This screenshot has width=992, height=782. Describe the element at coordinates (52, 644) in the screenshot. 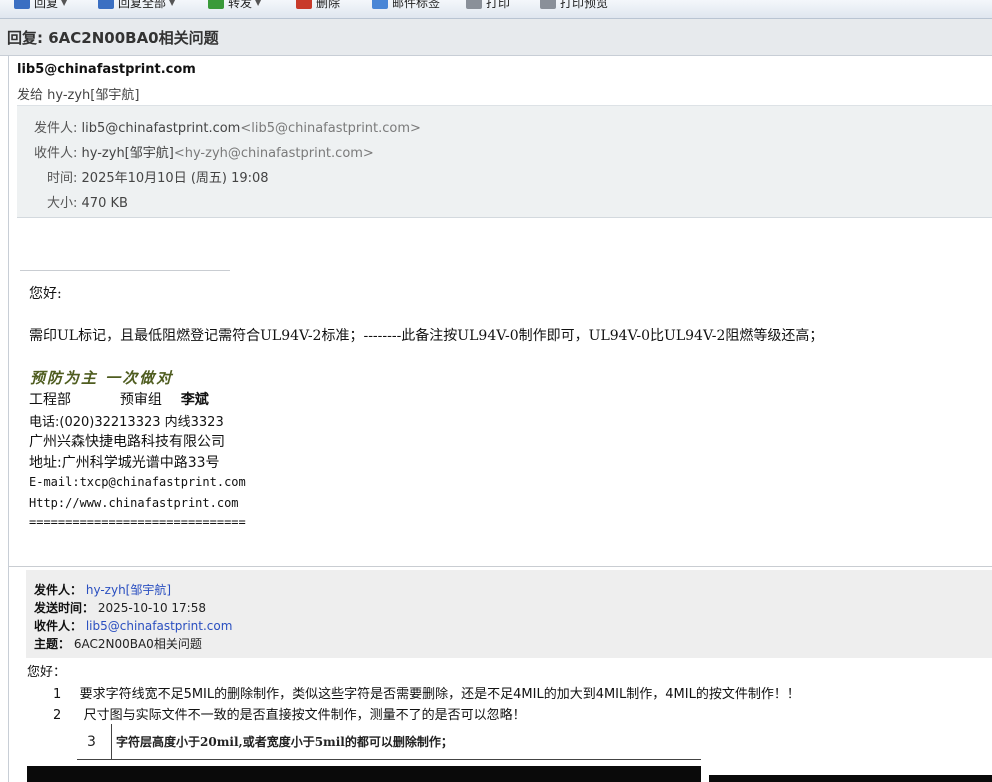

I see `quoted-subject-label: 主题：` at that location.